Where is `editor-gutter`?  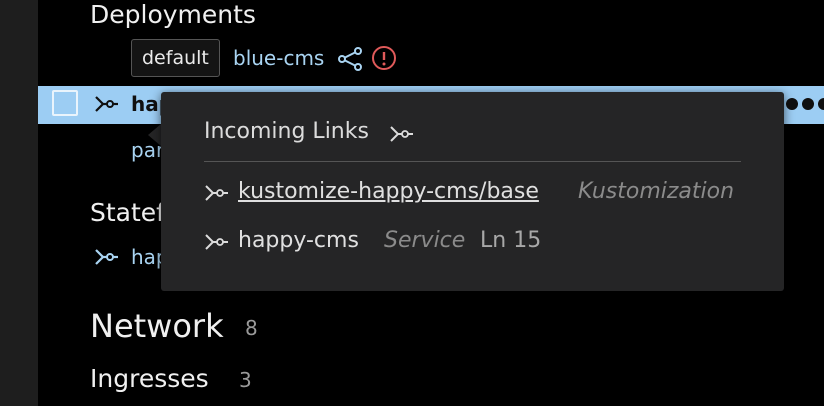 editor-gutter is located at coordinates (19, 203).